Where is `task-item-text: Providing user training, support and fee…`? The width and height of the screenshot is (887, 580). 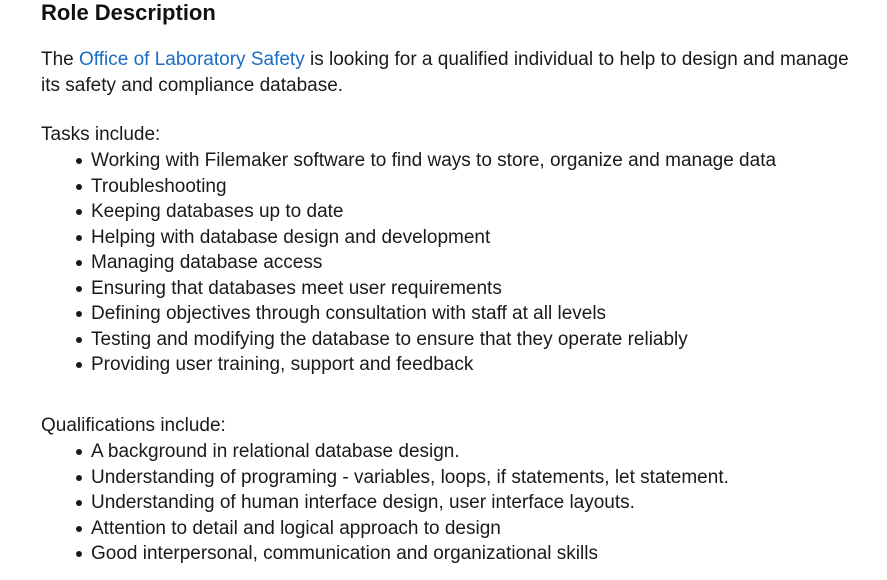
task-item-text: Providing user training, support and fee… is located at coordinates (282, 364).